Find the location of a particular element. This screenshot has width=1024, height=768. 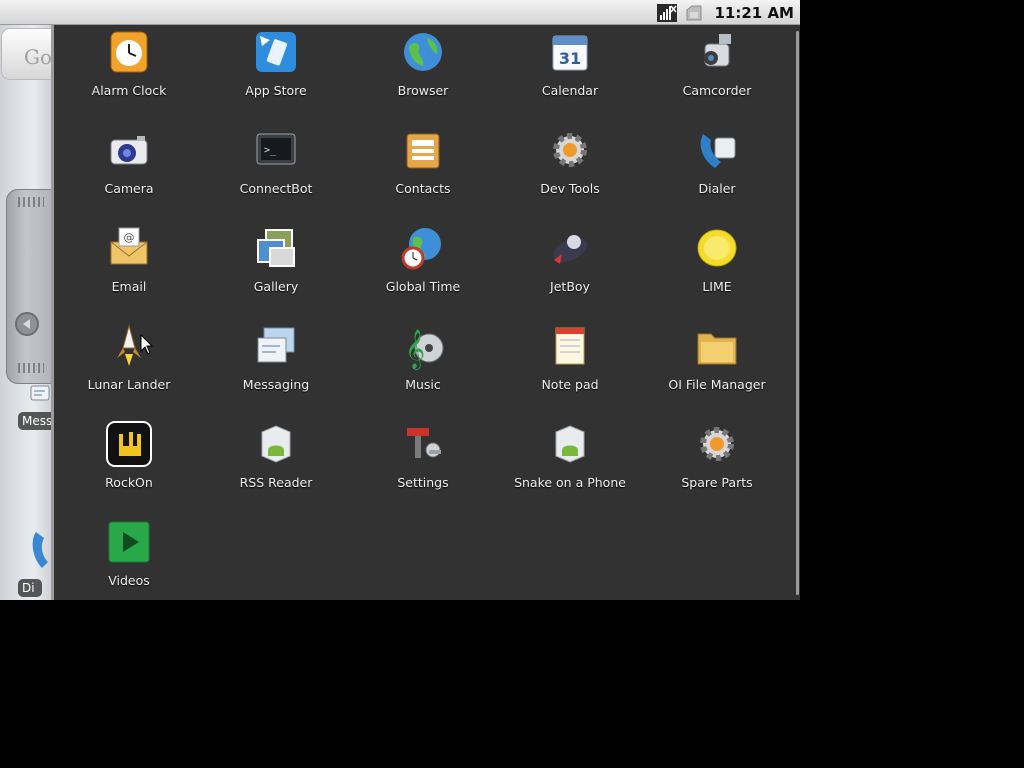

google-logo: Go is located at coordinates (38, 57).